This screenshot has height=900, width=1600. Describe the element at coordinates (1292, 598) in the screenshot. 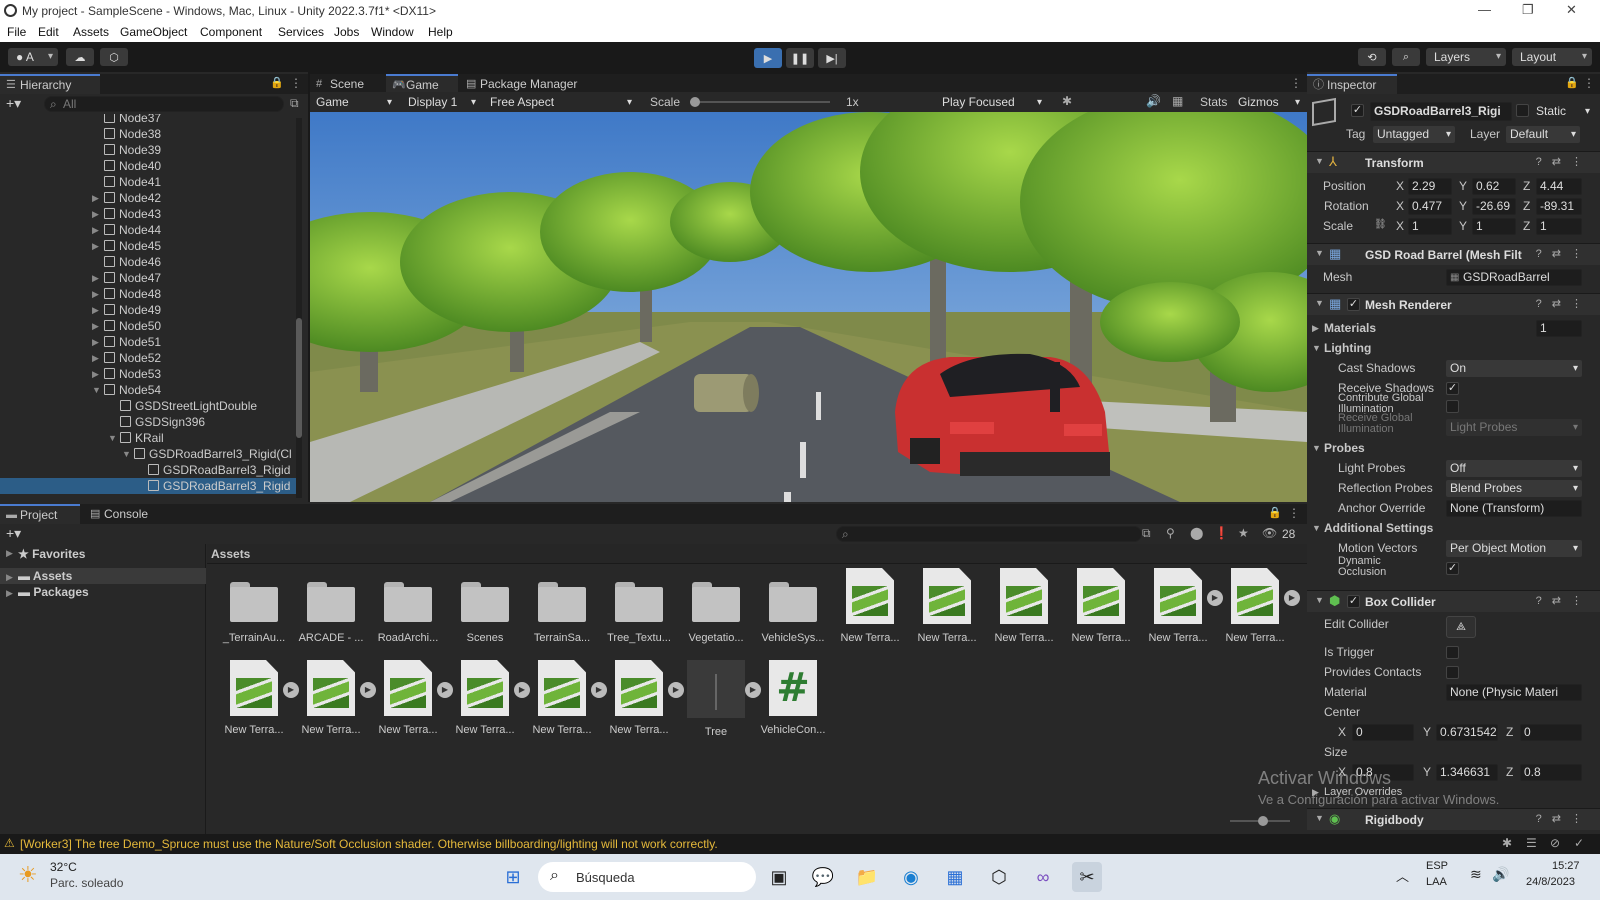

I see `expand-prefab-arrow-icon: ▶` at that location.